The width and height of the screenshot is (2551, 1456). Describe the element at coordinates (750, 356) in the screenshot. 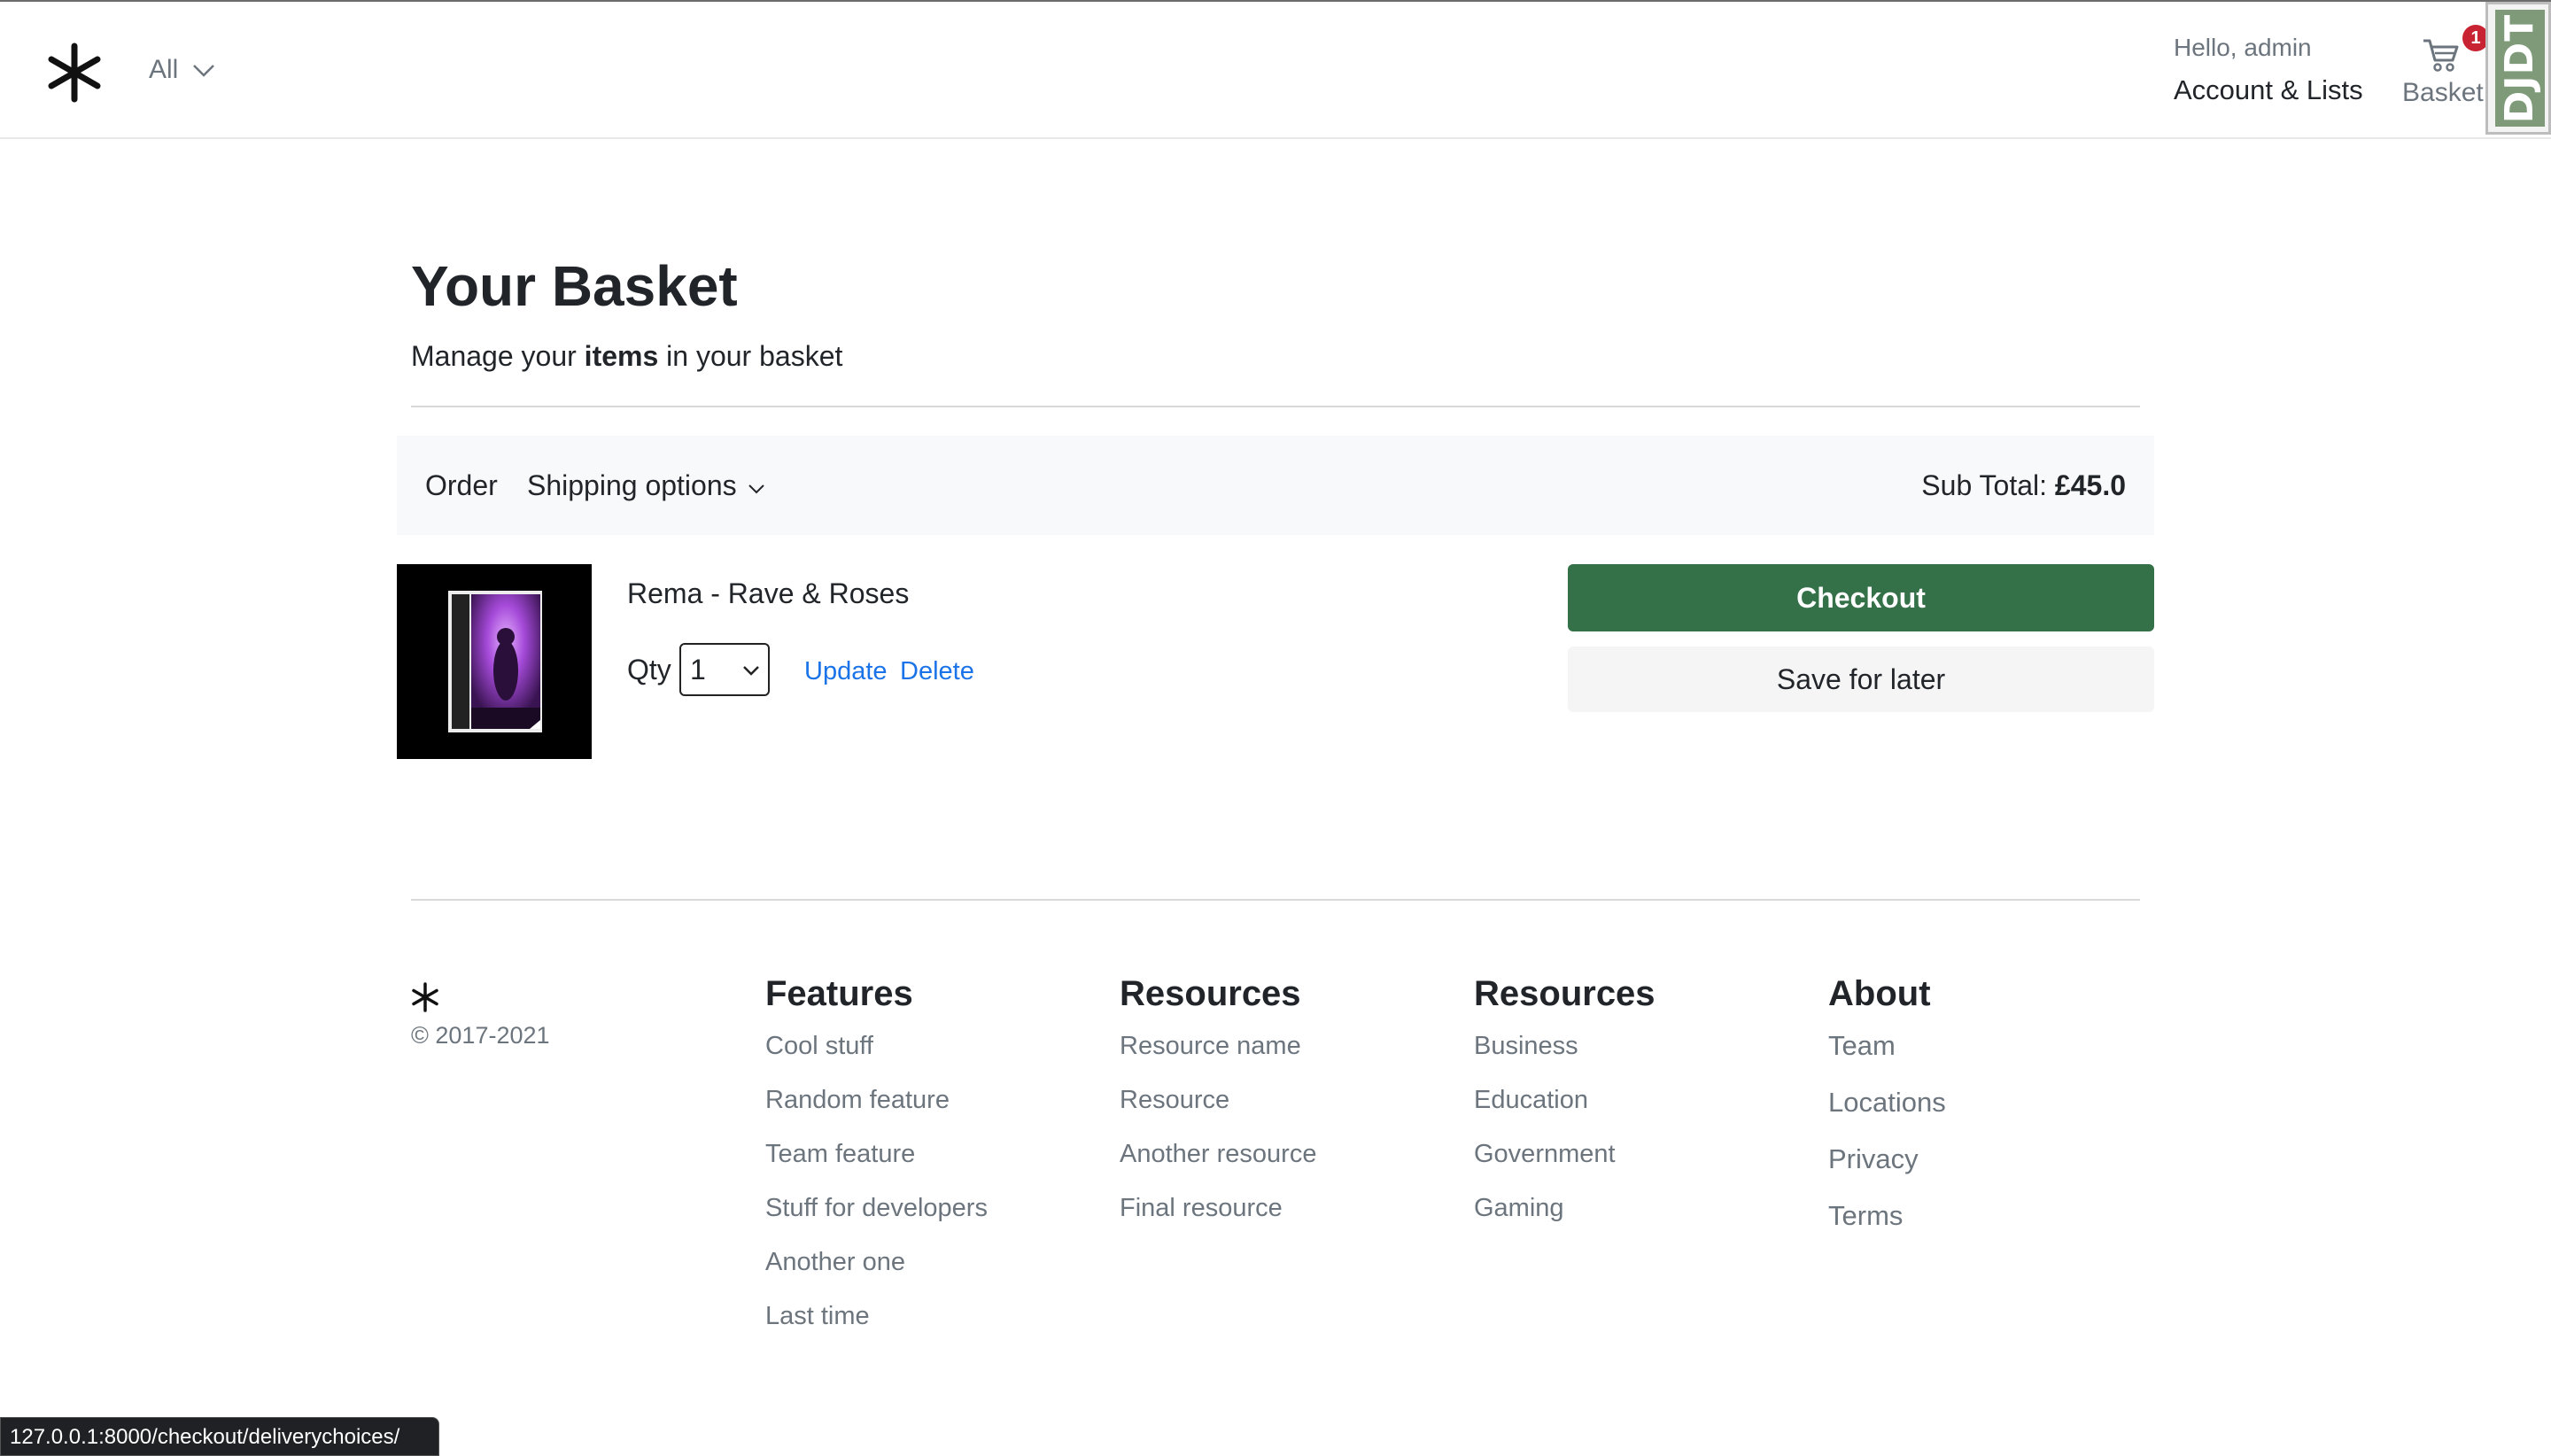

I see `subtitle-suffix: in your basket` at that location.